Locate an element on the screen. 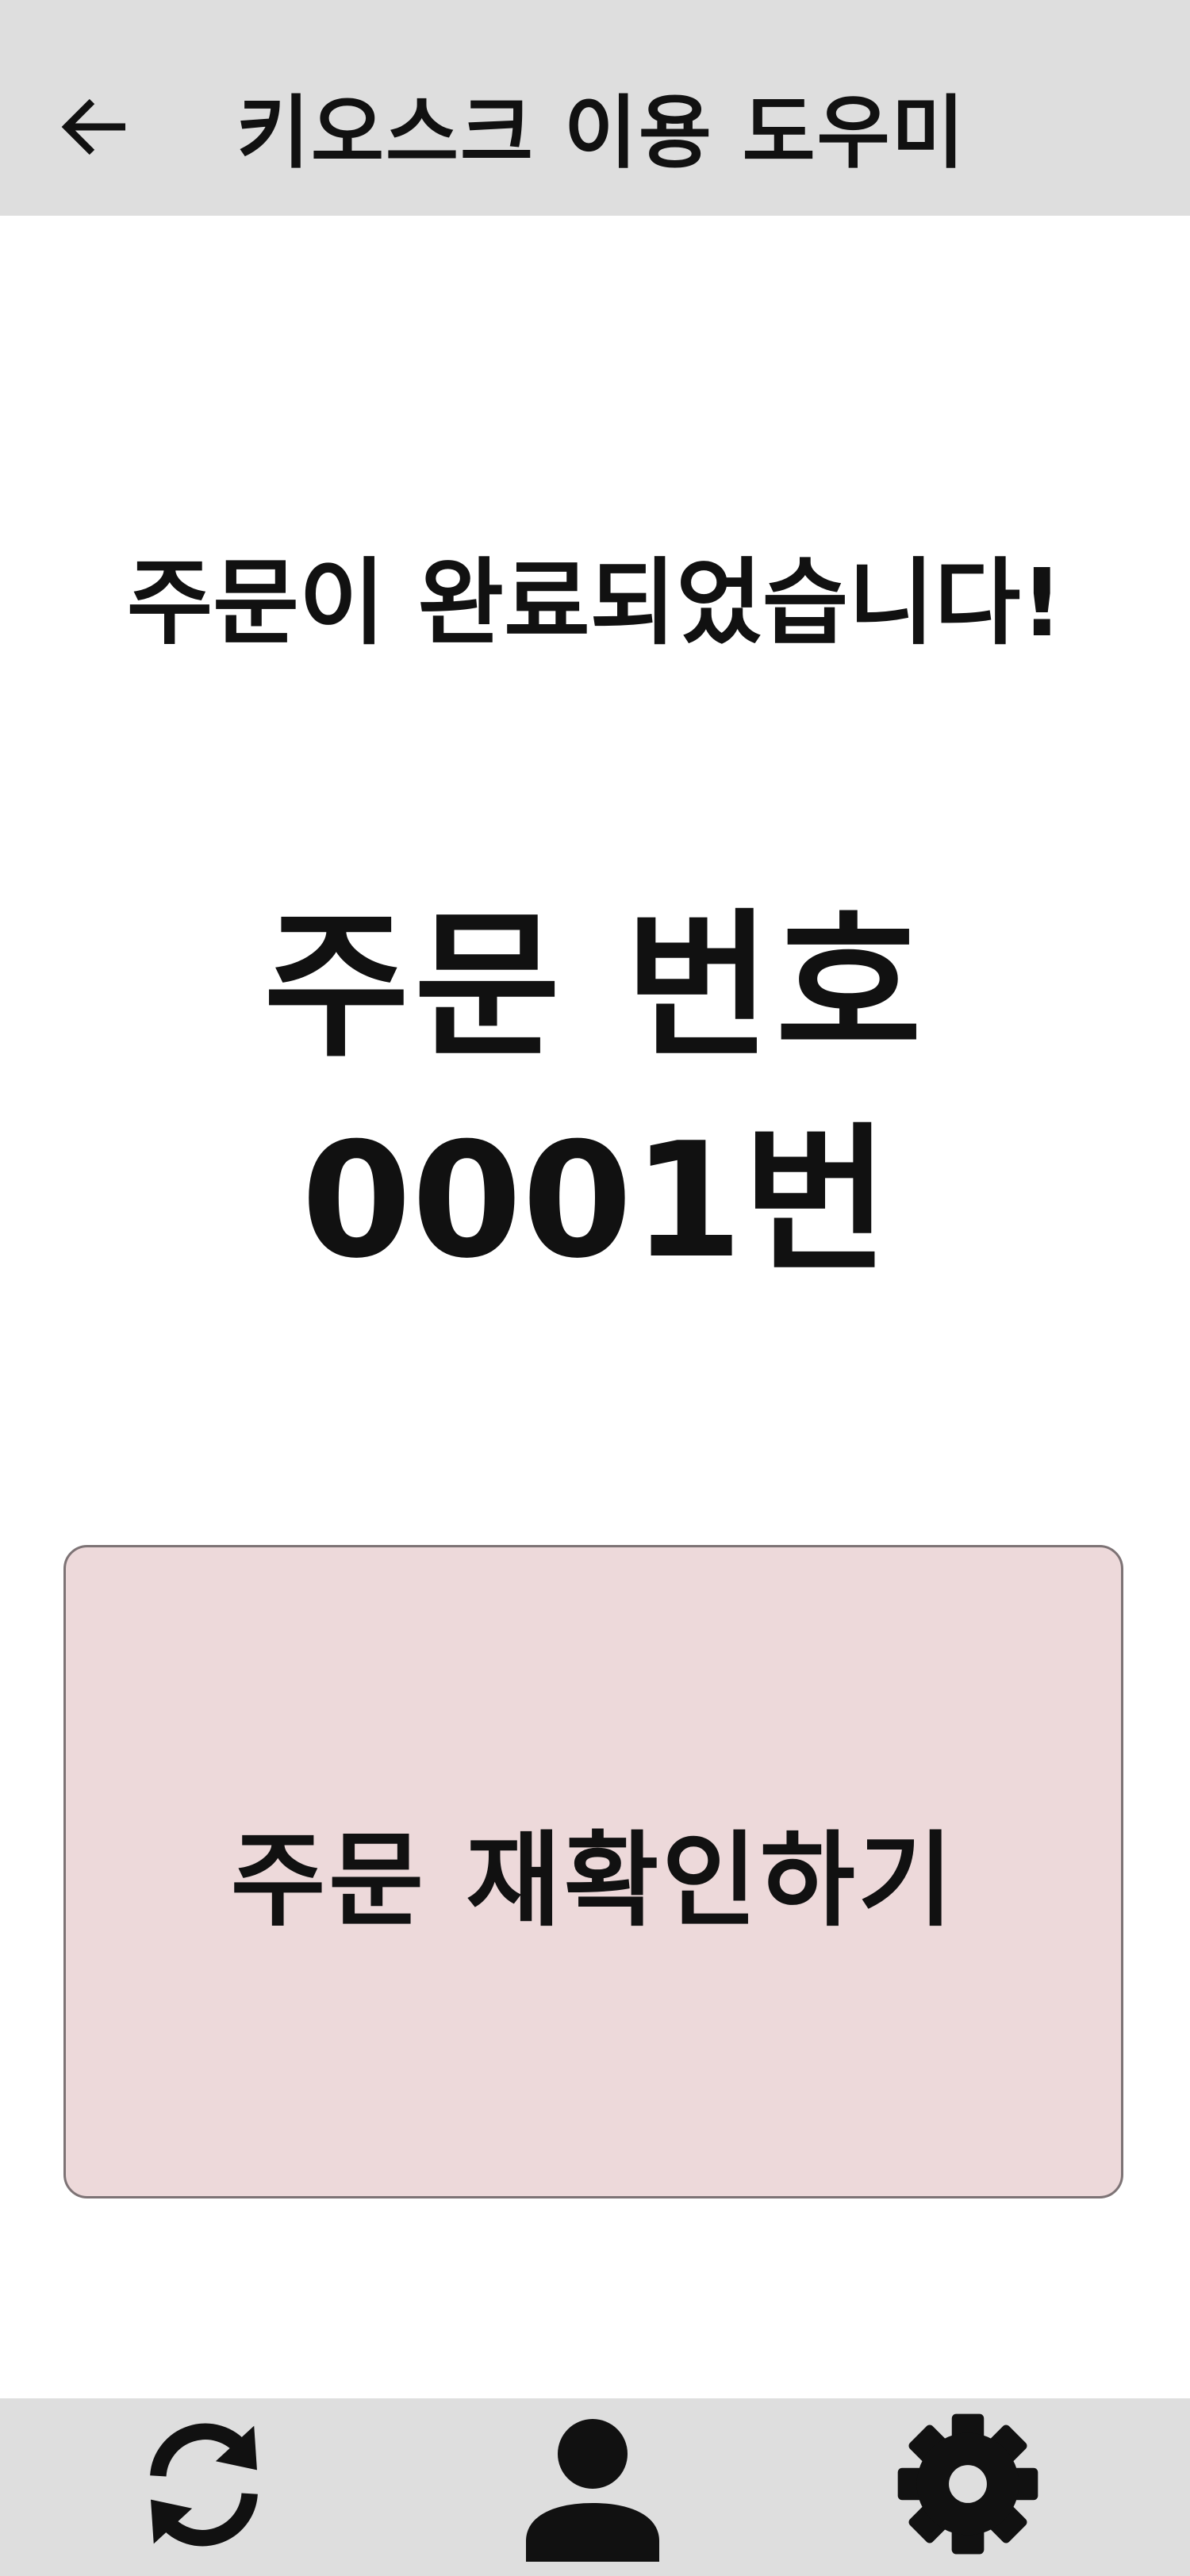  user-icon is located at coordinates (592, 2490).